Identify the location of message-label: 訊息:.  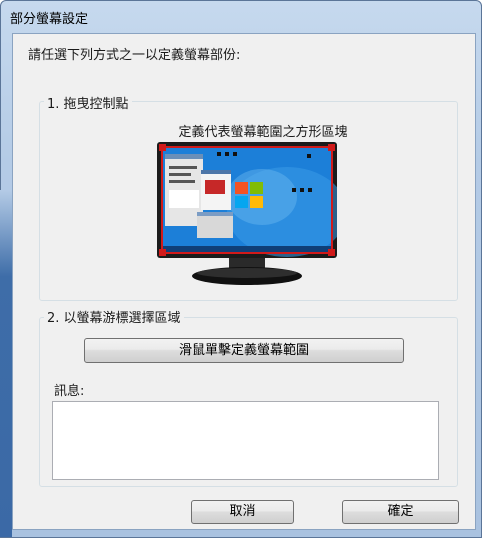
(69, 391).